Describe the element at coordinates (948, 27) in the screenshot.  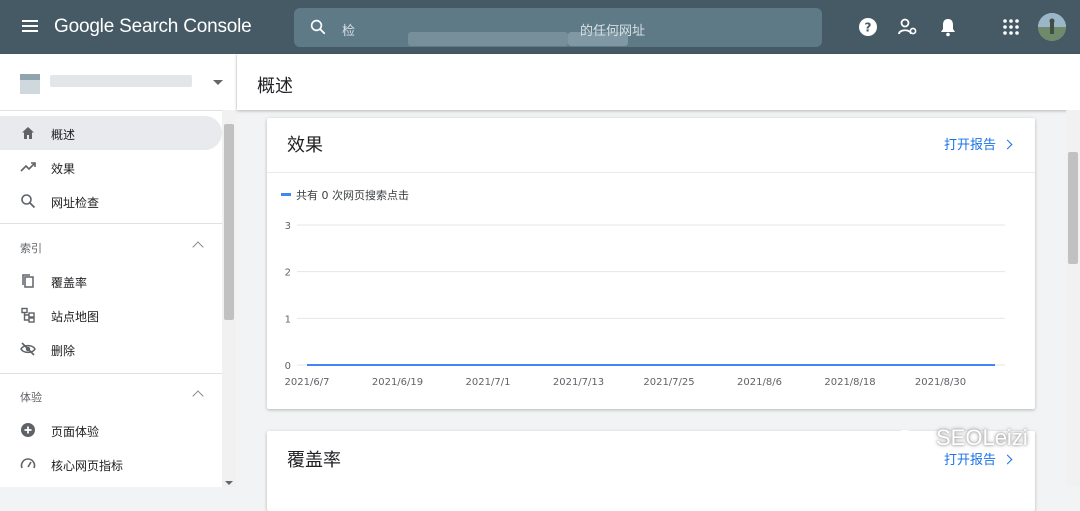
I see `notifications-icon` at that location.